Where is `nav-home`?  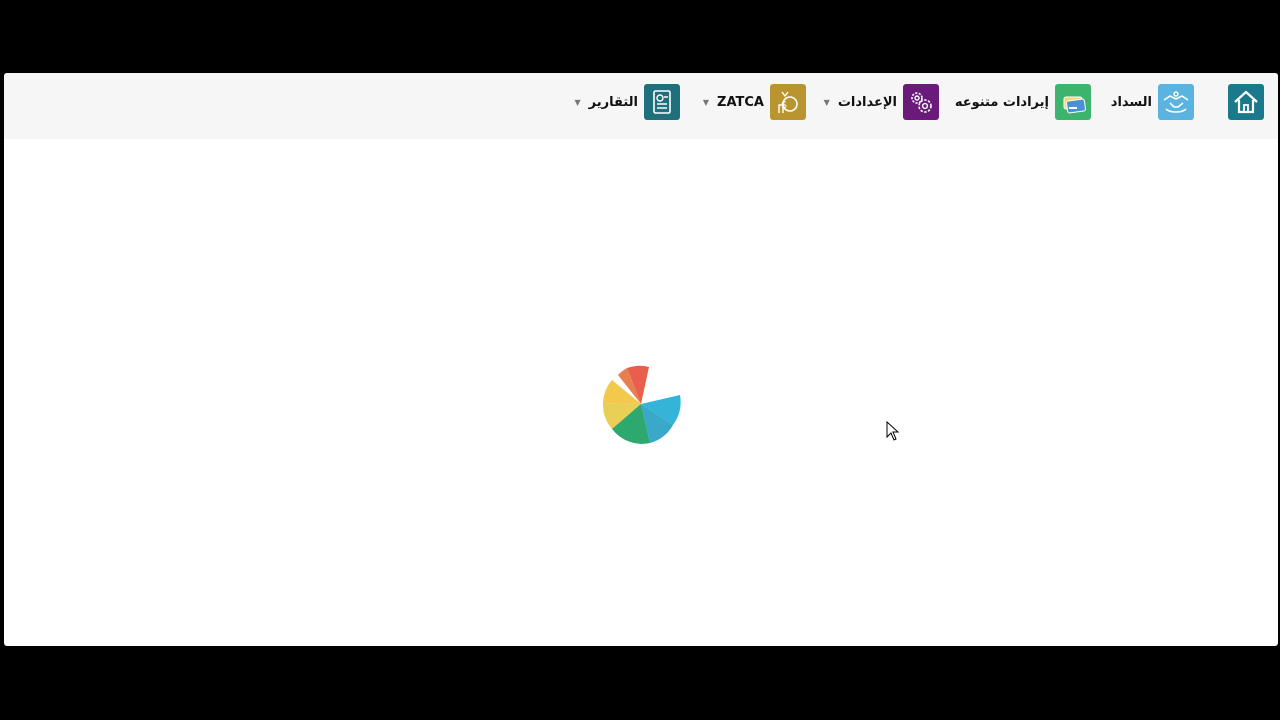 nav-home is located at coordinates (1246, 102).